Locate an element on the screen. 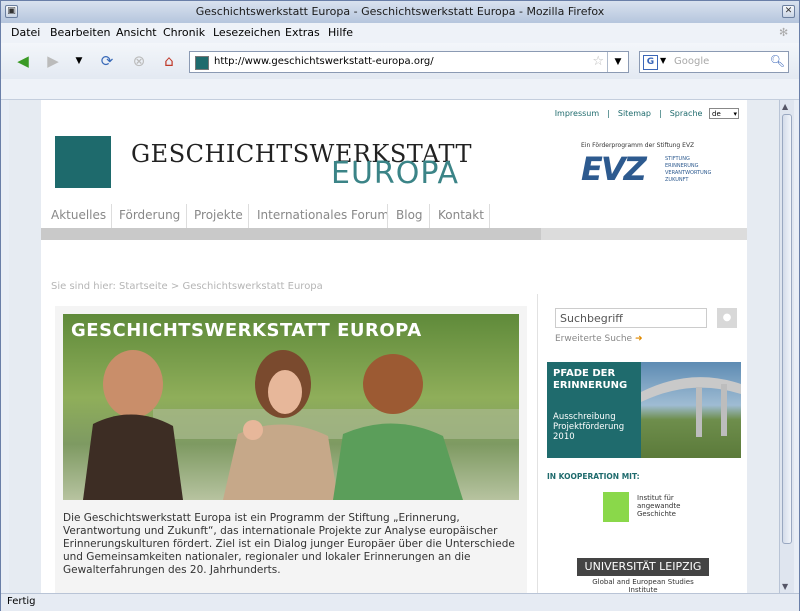  advanced-search-link: Erweiterte Suche ➜ is located at coordinates (599, 339).